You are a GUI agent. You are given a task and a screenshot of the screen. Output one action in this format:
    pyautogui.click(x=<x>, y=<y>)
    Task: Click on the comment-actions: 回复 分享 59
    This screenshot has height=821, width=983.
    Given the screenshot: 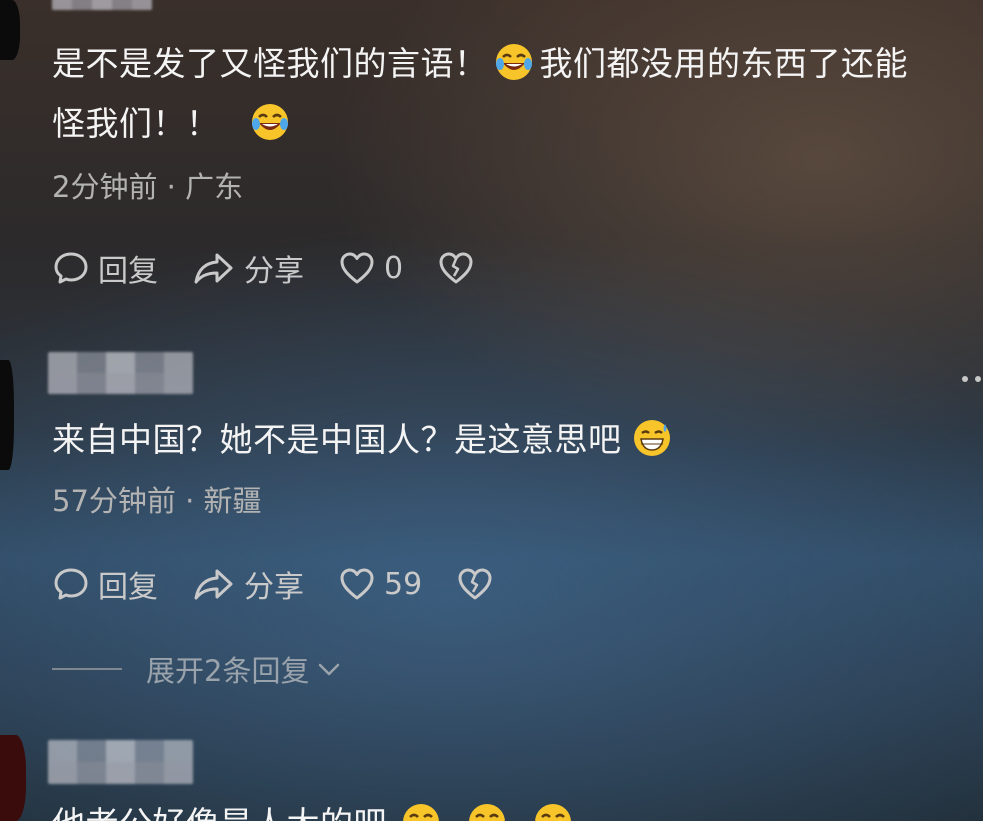 What is the action you would take?
    pyautogui.click(x=290, y=584)
    